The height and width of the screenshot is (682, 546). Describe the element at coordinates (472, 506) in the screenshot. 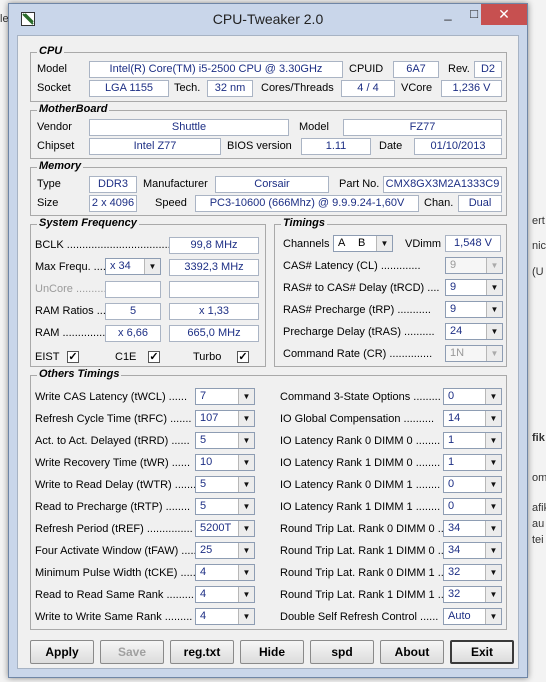

I see `io-lat-r1d1-dropdown: 0 ▼` at that location.